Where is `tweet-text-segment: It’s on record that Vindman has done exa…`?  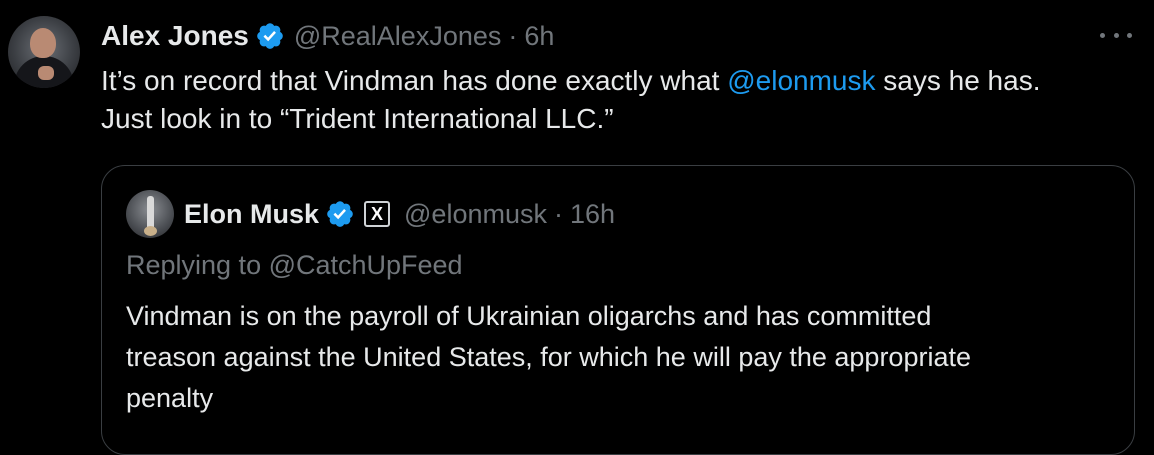
tweet-text-segment: It’s on record that Vindman has done exa… is located at coordinates (414, 80).